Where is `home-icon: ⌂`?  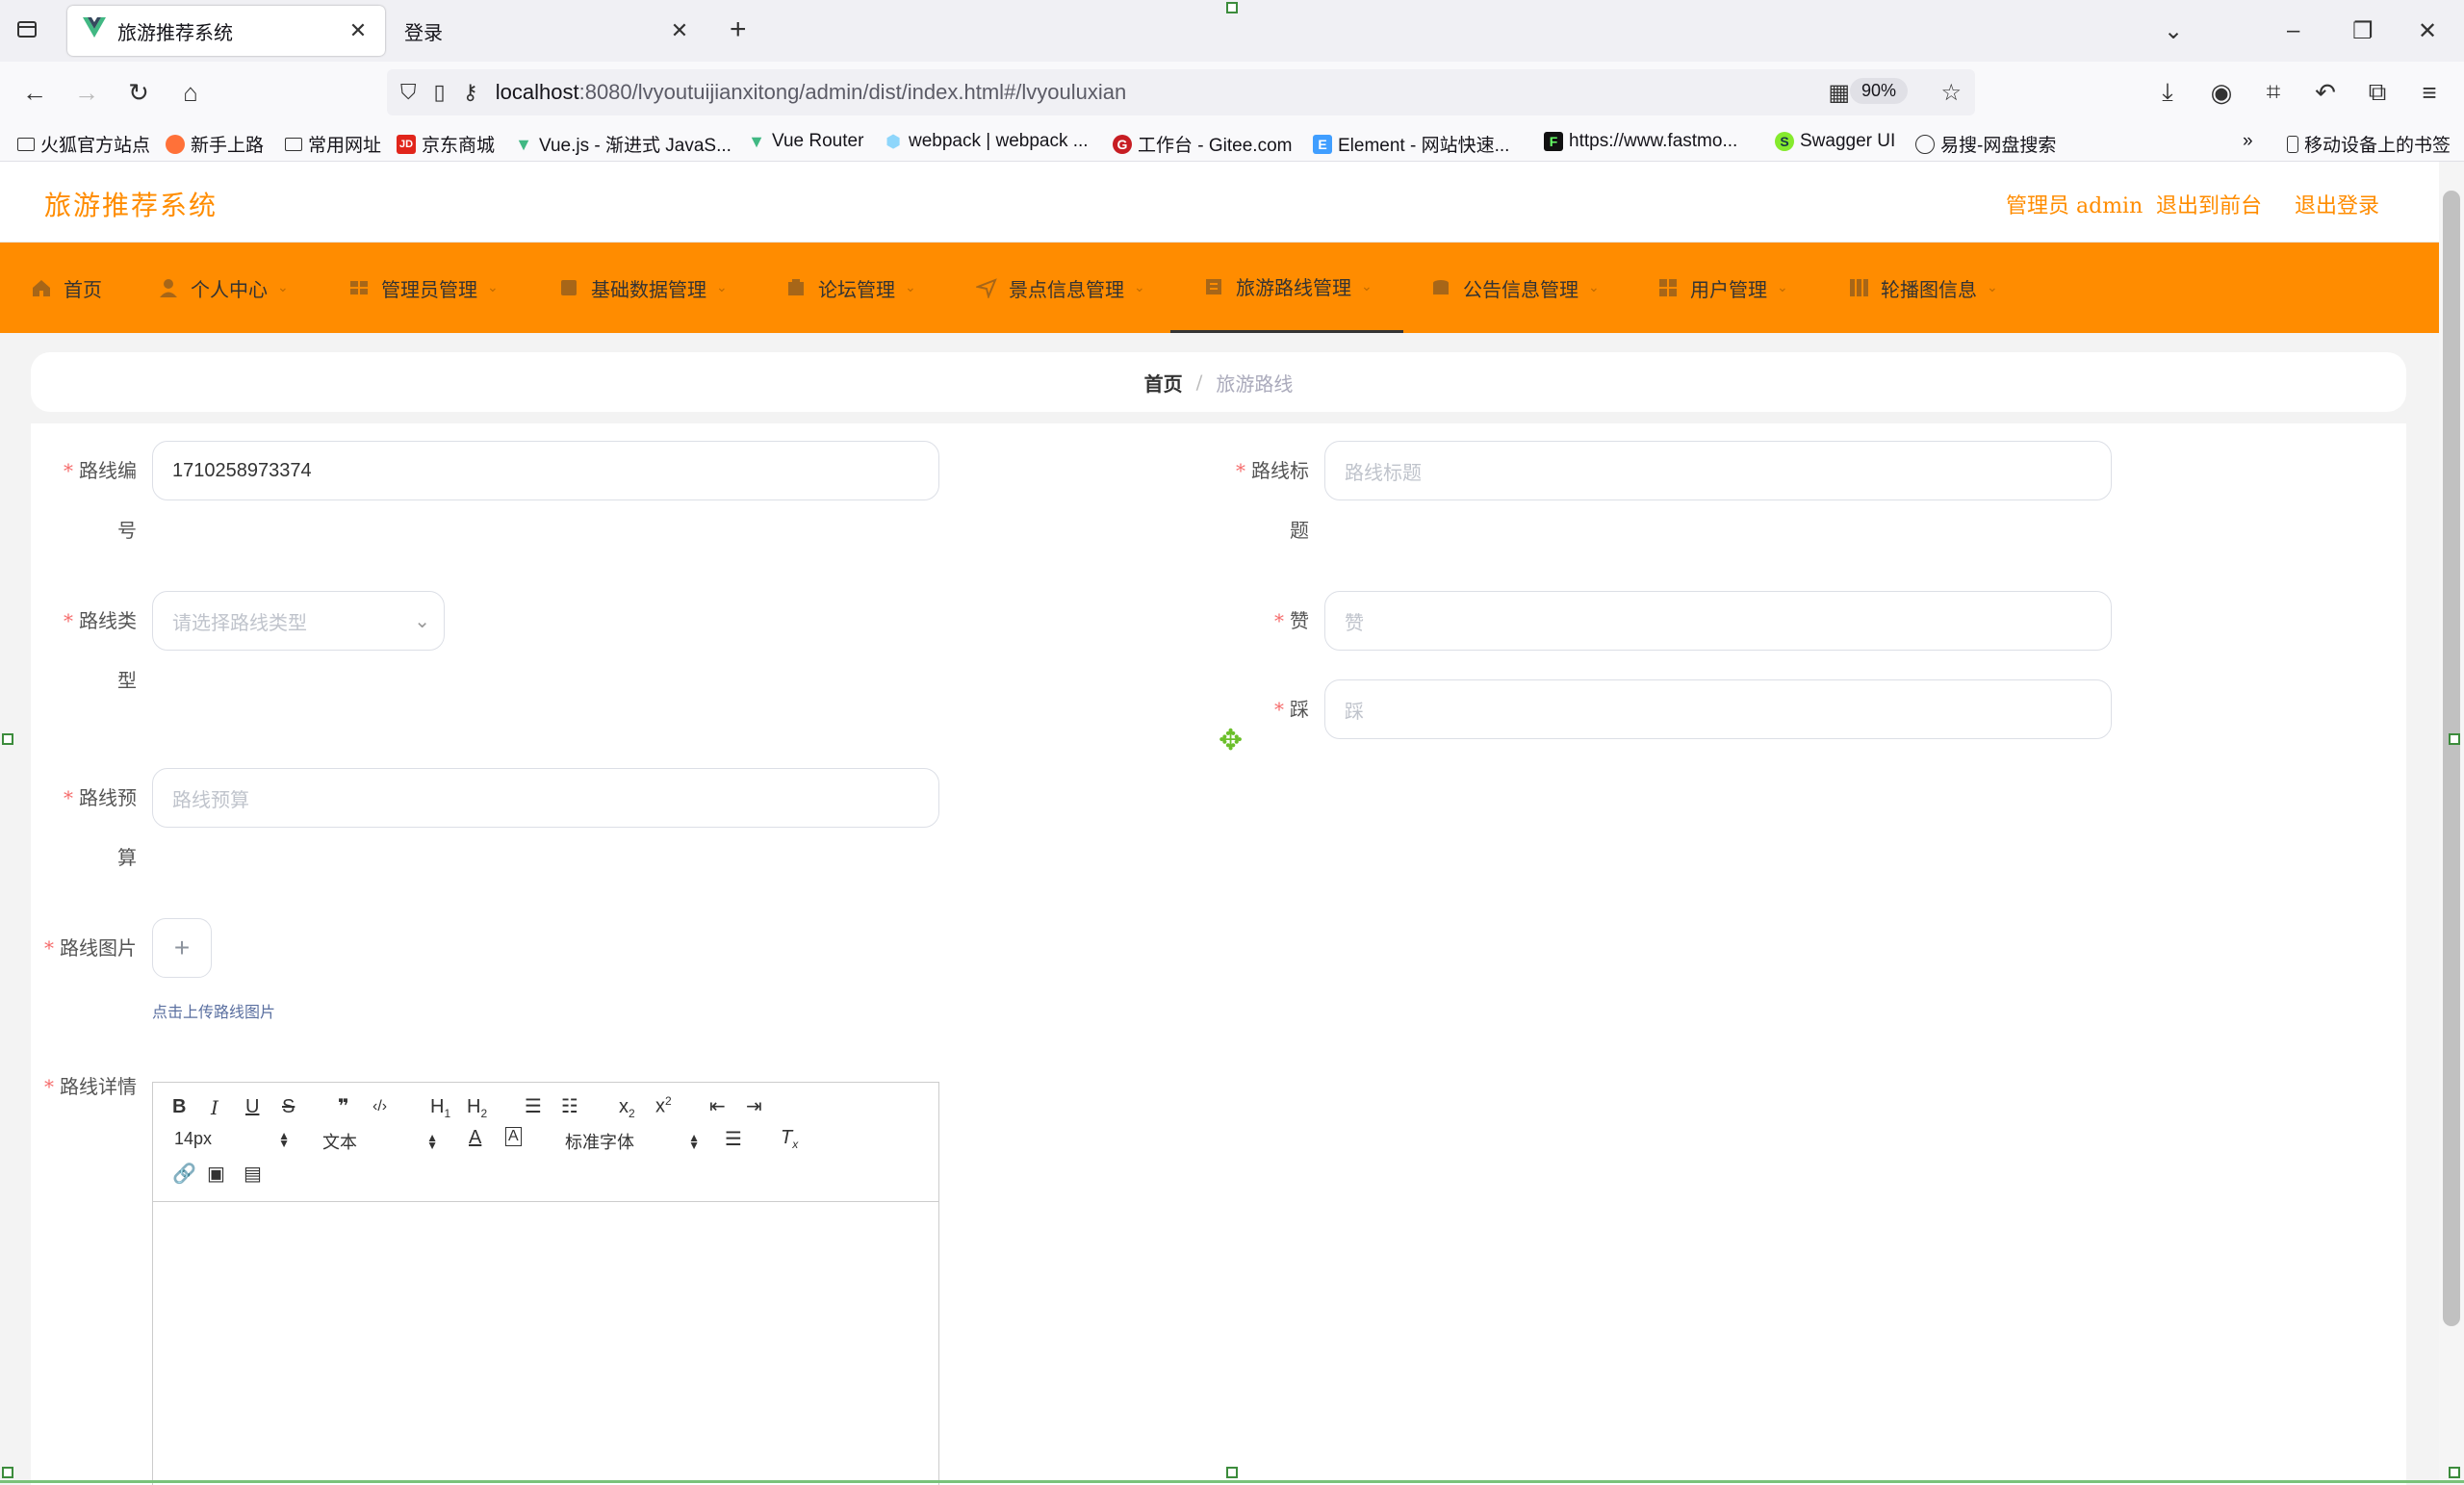
home-icon: ⌂ is located at coordinates (190, 92).